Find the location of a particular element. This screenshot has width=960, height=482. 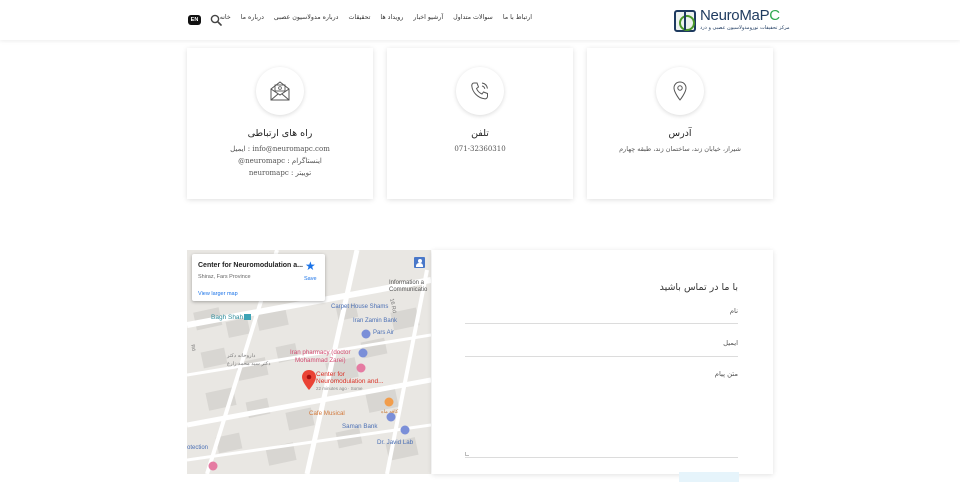

form-title: با ما در تماس باشید is located at coordinates (698, 287).